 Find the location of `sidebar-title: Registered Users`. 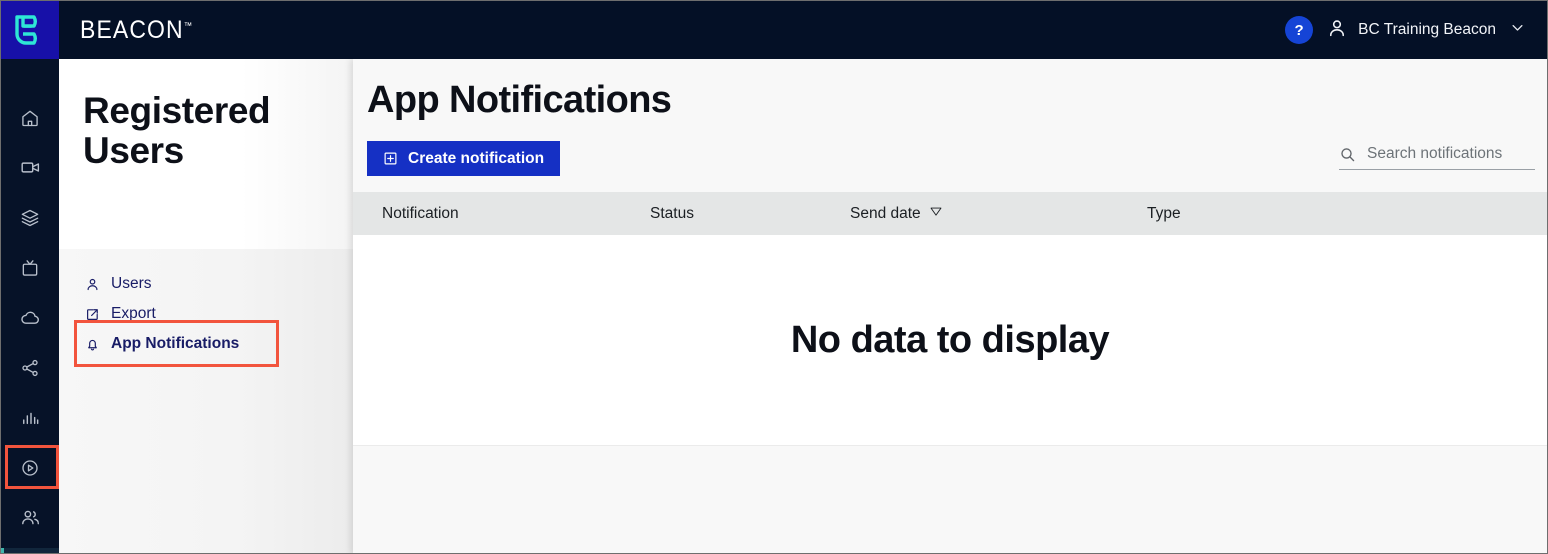

sidebar-title: Registered Users is located at coordinates (177, 130).